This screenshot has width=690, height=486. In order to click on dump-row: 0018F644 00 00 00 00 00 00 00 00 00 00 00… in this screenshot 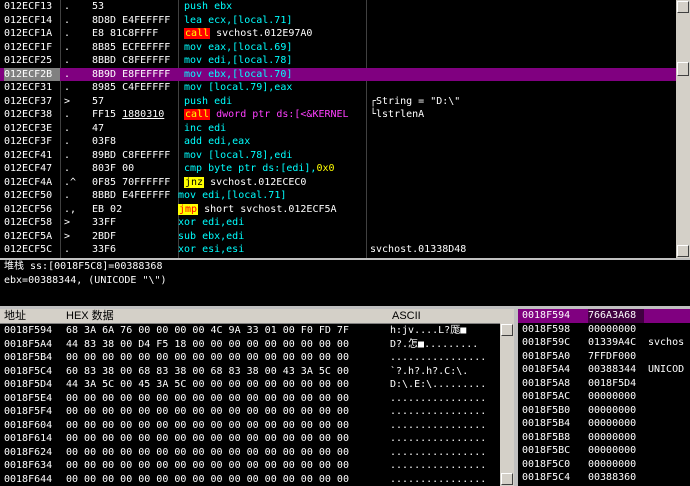, I will do `click(257, 479)`.